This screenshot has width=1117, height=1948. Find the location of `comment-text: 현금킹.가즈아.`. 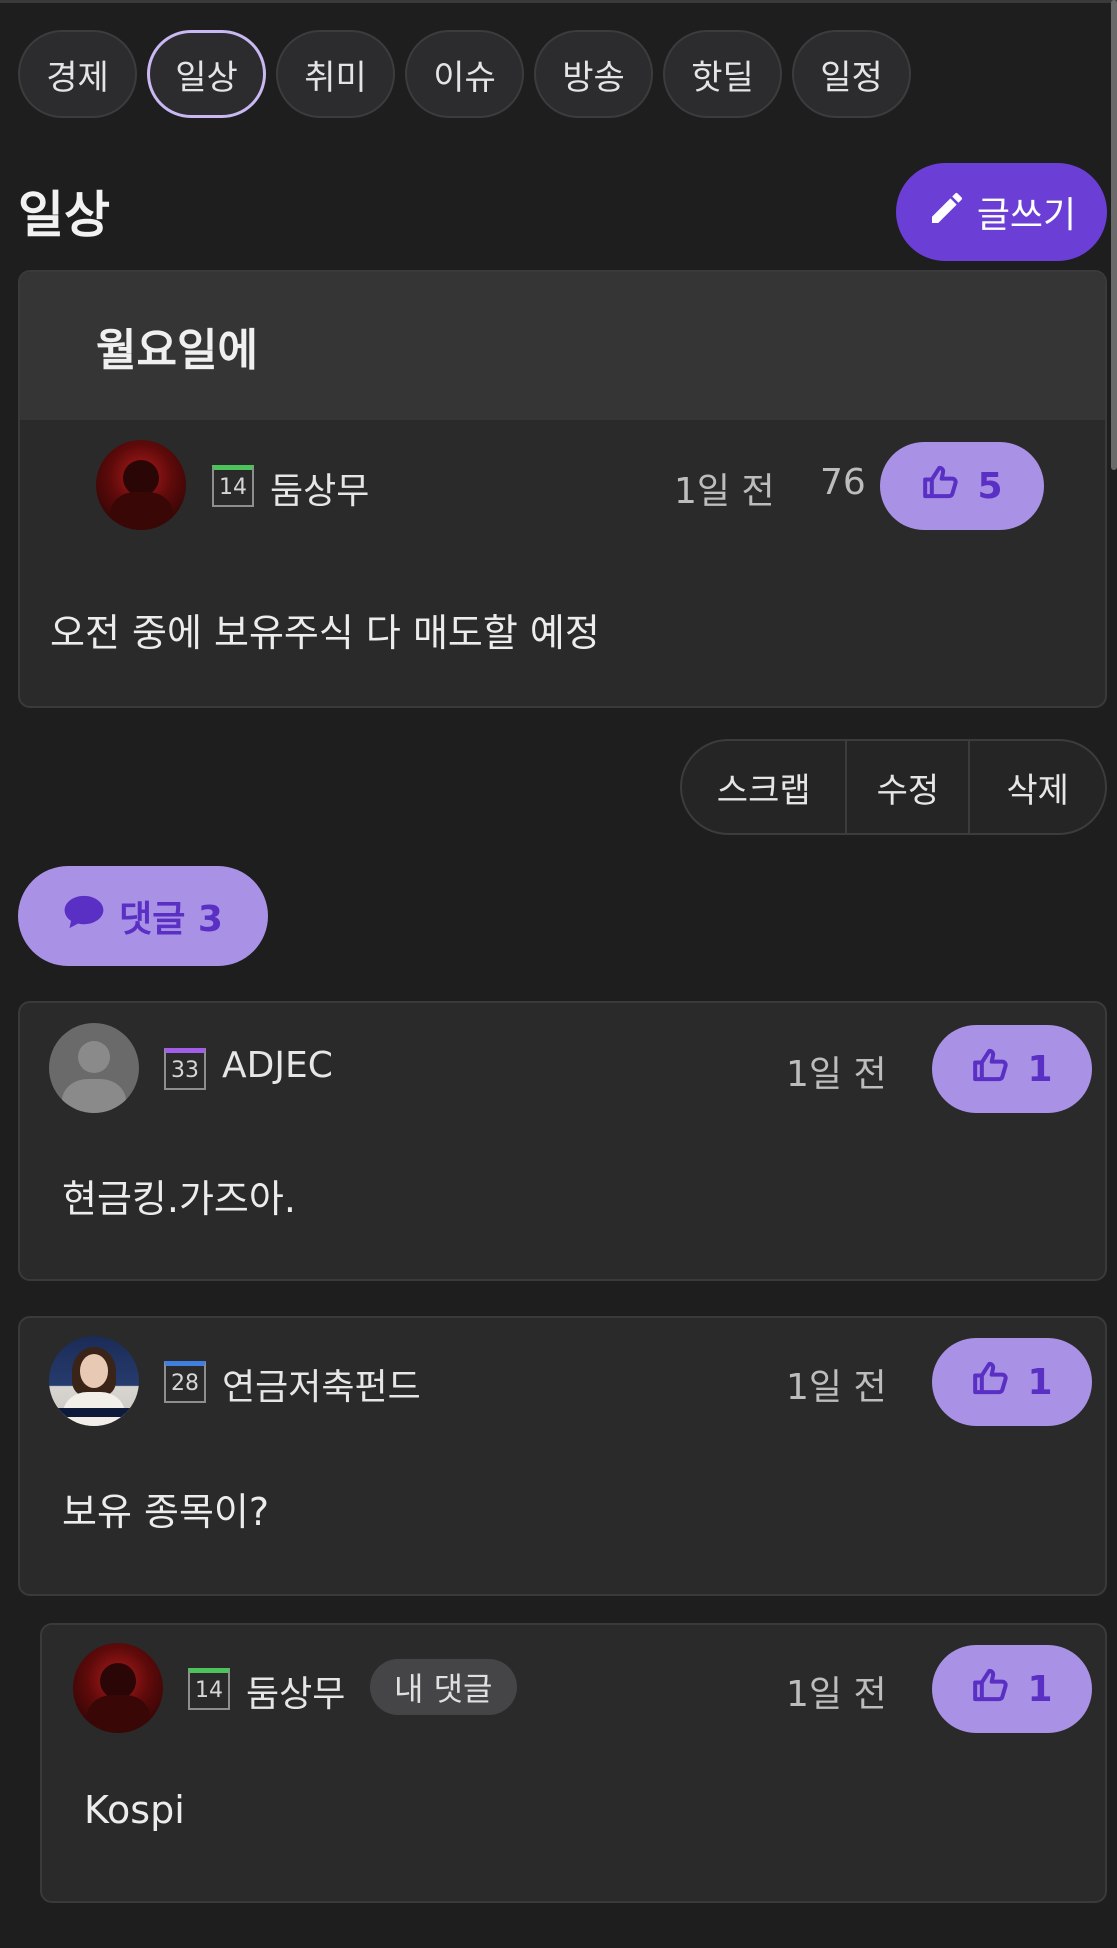

comment-text: 현금킹.가즈아. is located at coordinates (179, 1199).